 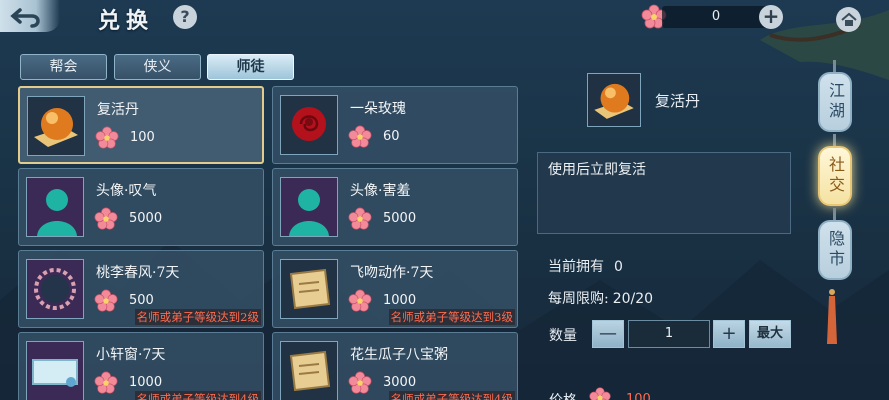 I want to click on owned-value: 0, so click(x=618, y=267).